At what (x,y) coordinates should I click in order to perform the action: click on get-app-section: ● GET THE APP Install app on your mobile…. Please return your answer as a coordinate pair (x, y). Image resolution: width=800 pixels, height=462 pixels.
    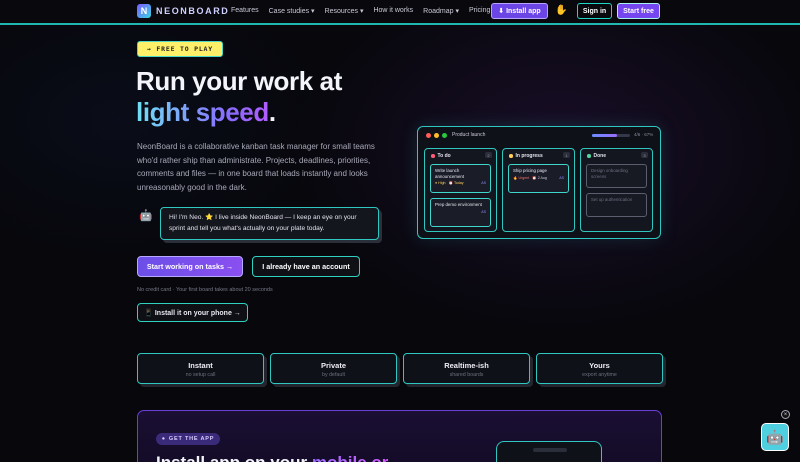
    Looking at the image, I should click on (399, 436).